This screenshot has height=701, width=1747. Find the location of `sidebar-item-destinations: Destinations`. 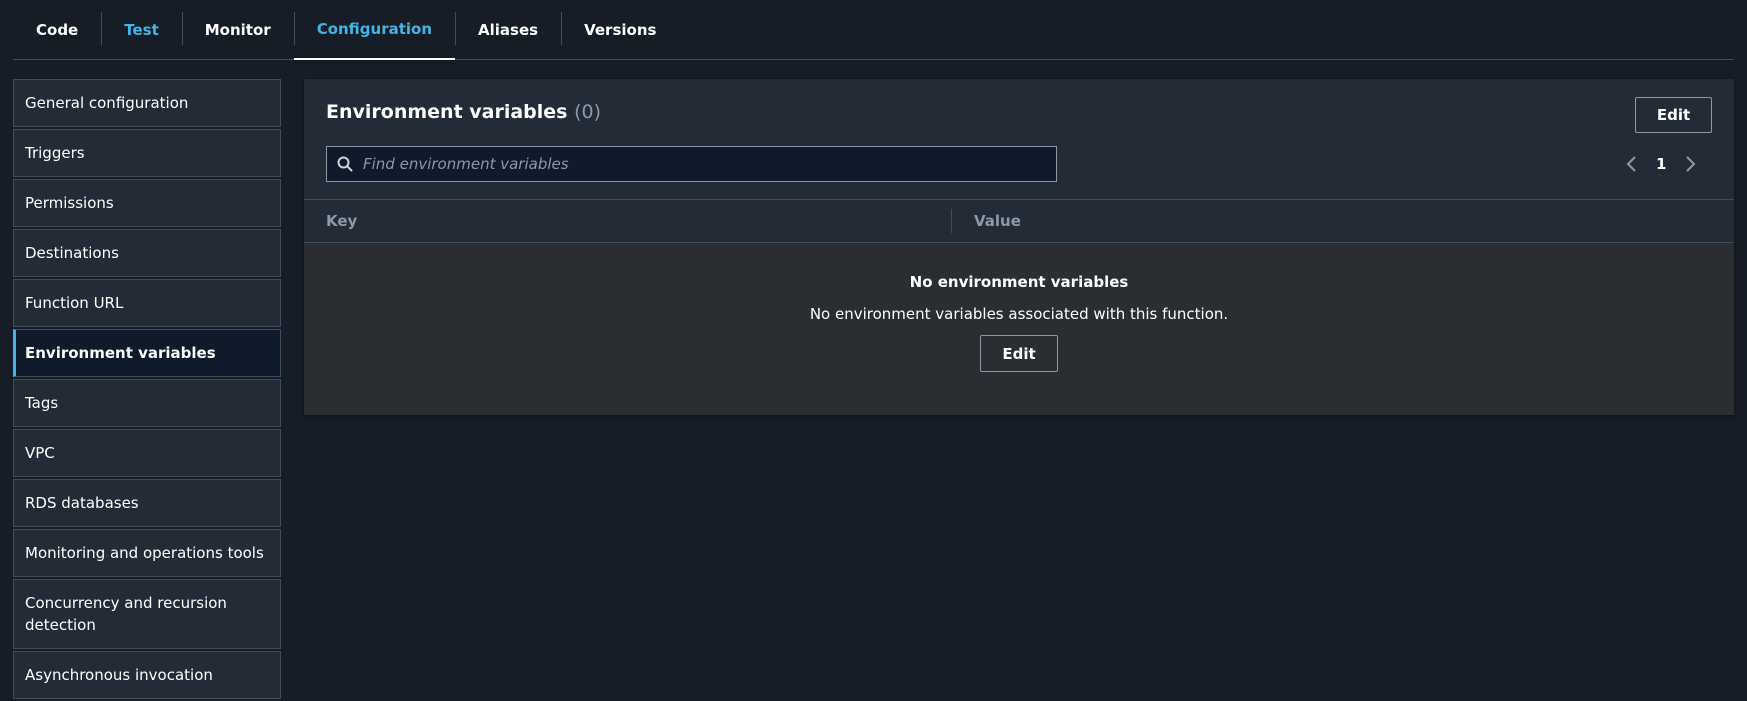

sidebar-item-destinations: Destinations is located at coordinates (147, 253).